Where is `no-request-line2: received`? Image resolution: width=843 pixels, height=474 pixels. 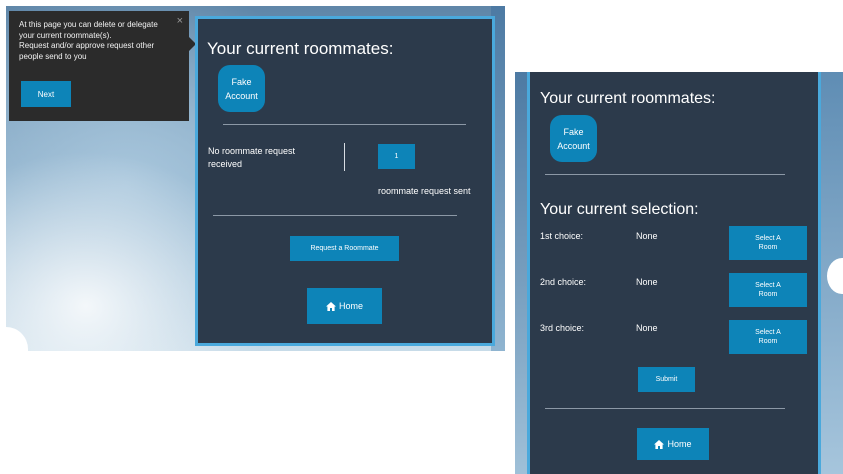 no-request-line2: received is located at coordinates (225, 164).